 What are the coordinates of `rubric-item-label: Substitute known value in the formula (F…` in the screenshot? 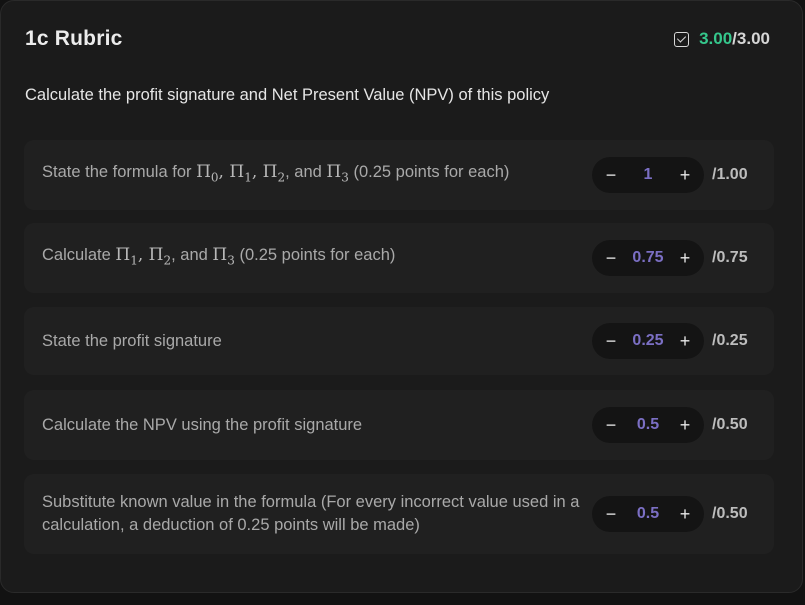 It's located at (311, 513).